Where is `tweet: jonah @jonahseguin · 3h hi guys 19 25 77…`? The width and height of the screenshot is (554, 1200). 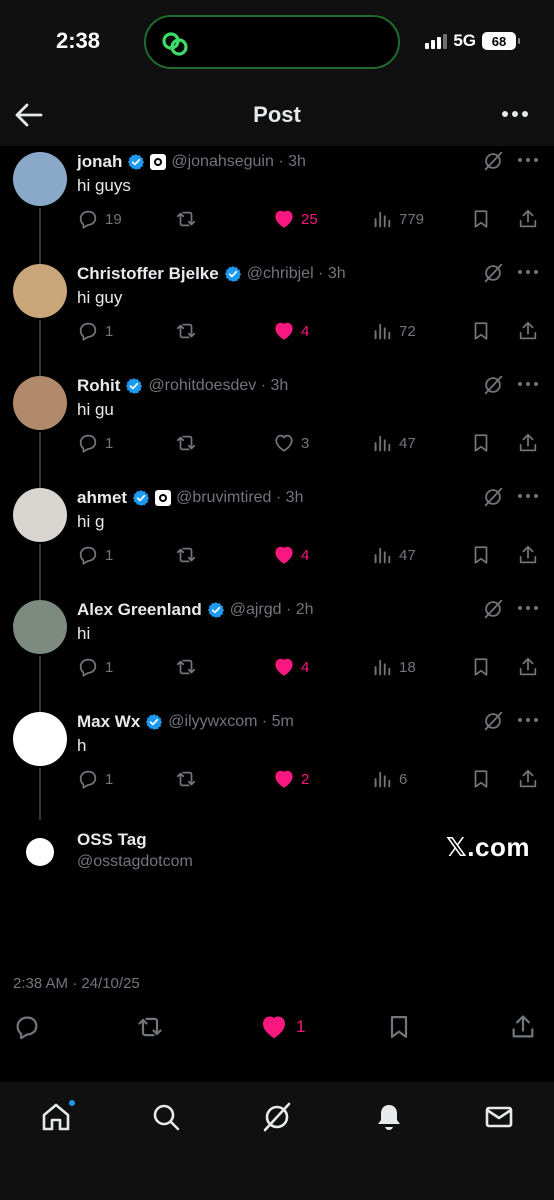
tweet: jonah @jonahseguin · 3h hi guys 19 25 77… is located at coordinates (277, 205).